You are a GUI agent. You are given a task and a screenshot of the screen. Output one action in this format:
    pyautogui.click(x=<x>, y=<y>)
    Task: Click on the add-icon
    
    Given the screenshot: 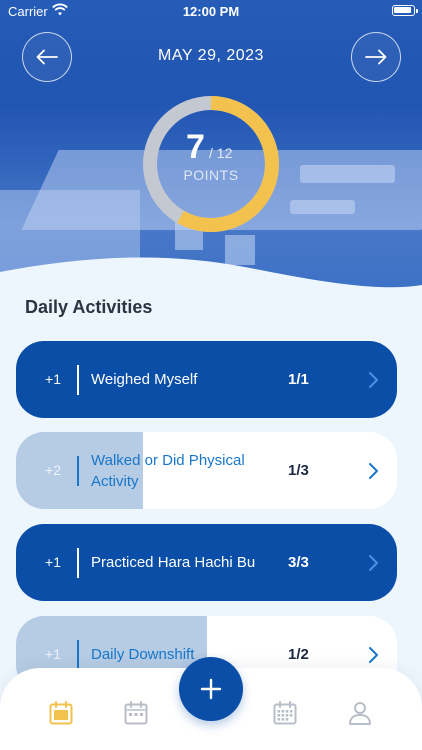 What is the action you would take?
    pyautogui.click(x=211, y=689)
    